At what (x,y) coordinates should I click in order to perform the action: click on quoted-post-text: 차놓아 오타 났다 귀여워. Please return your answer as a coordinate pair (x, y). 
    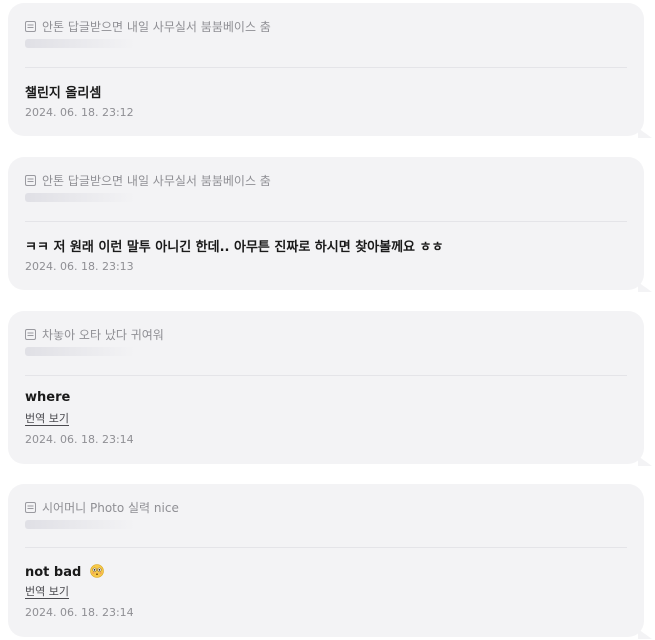
    Looking at the image, I should click on (103, 335).